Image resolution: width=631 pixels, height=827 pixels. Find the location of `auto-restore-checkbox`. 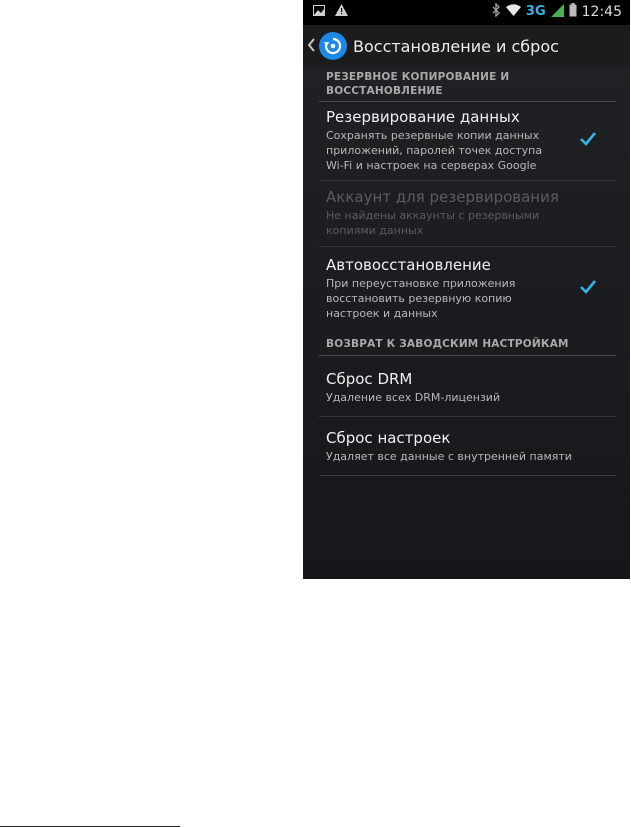

auto-restore-checkbox is located at coordinates (588, 286).